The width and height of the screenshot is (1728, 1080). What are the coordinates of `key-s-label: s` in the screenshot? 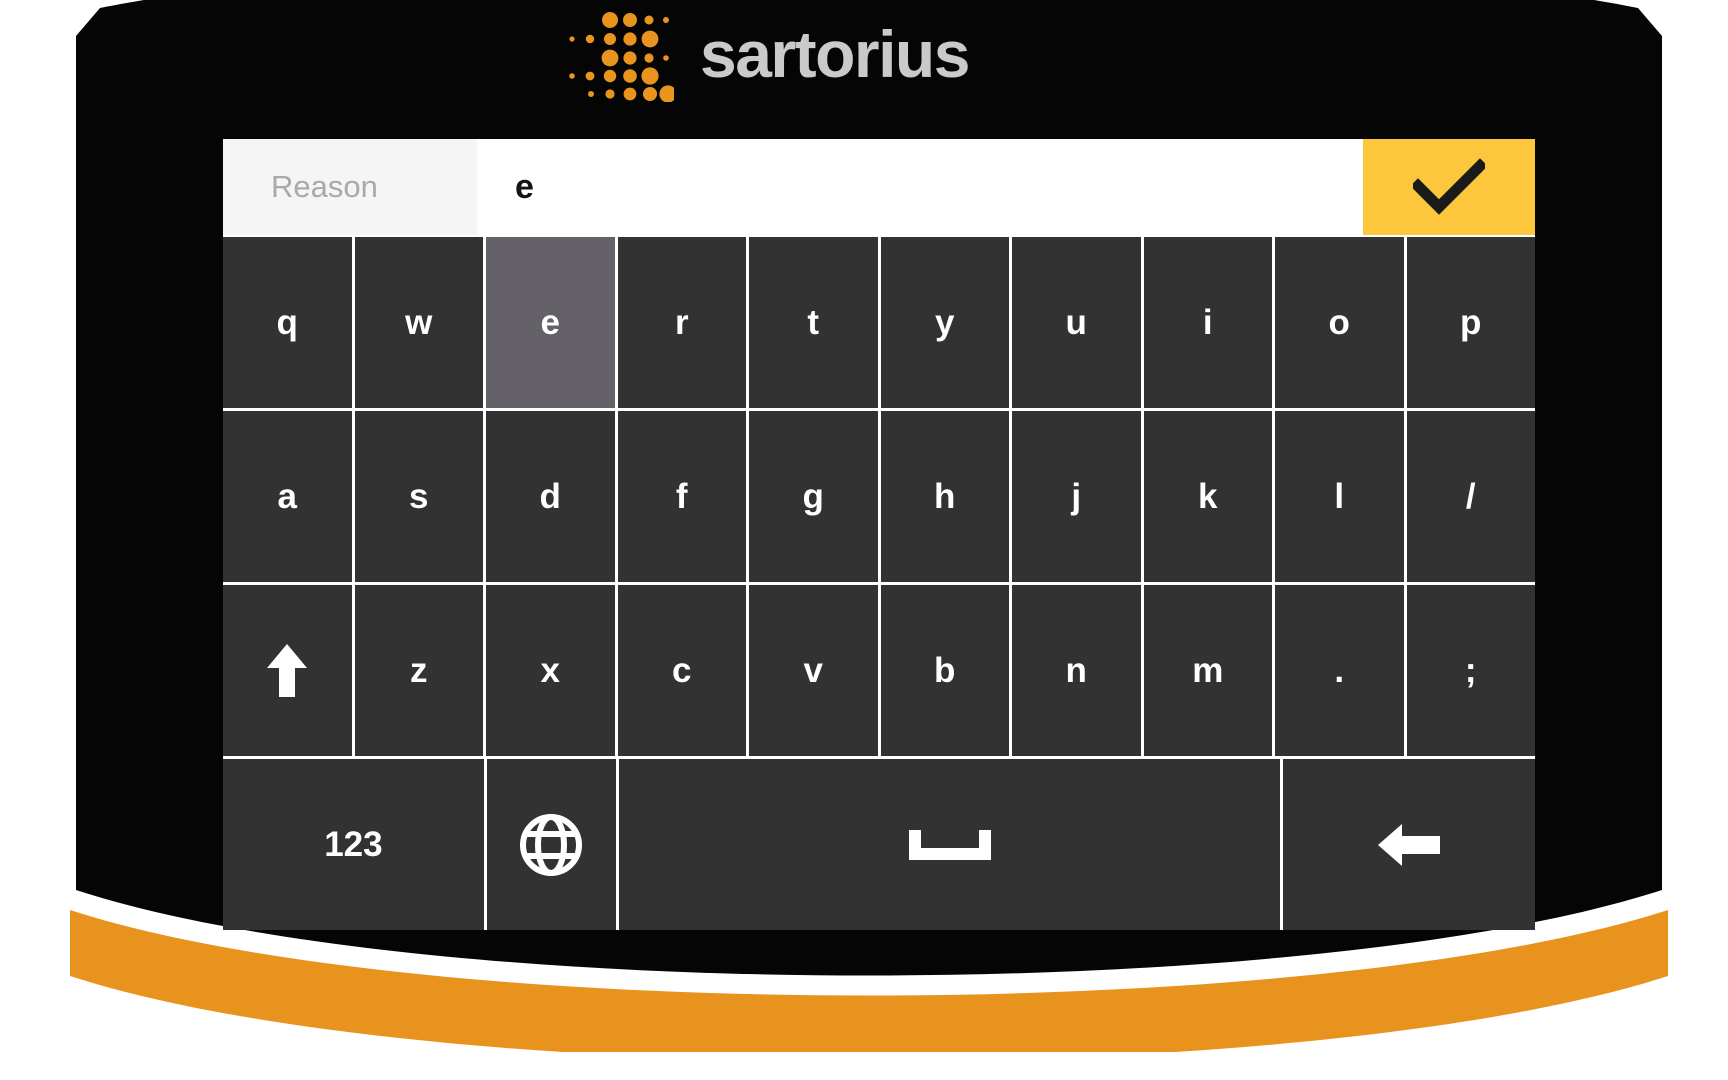 It's located at (419, 496).